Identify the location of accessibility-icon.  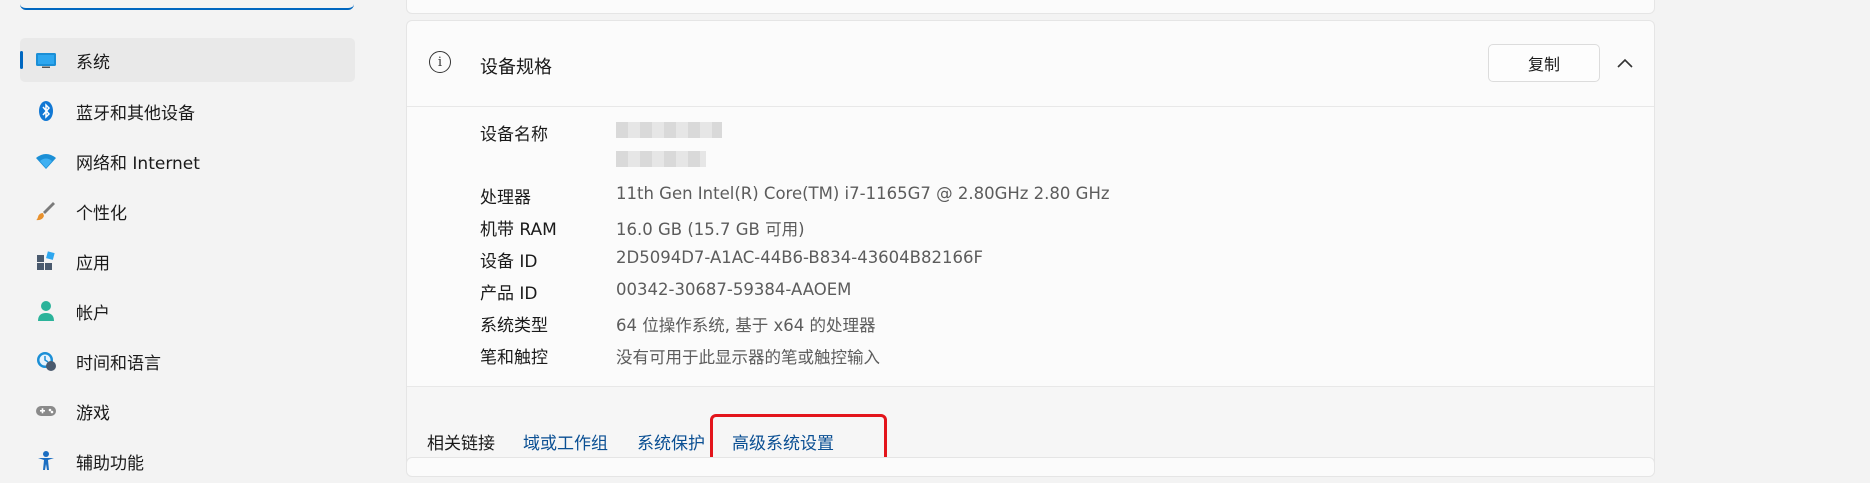
(46, 461).